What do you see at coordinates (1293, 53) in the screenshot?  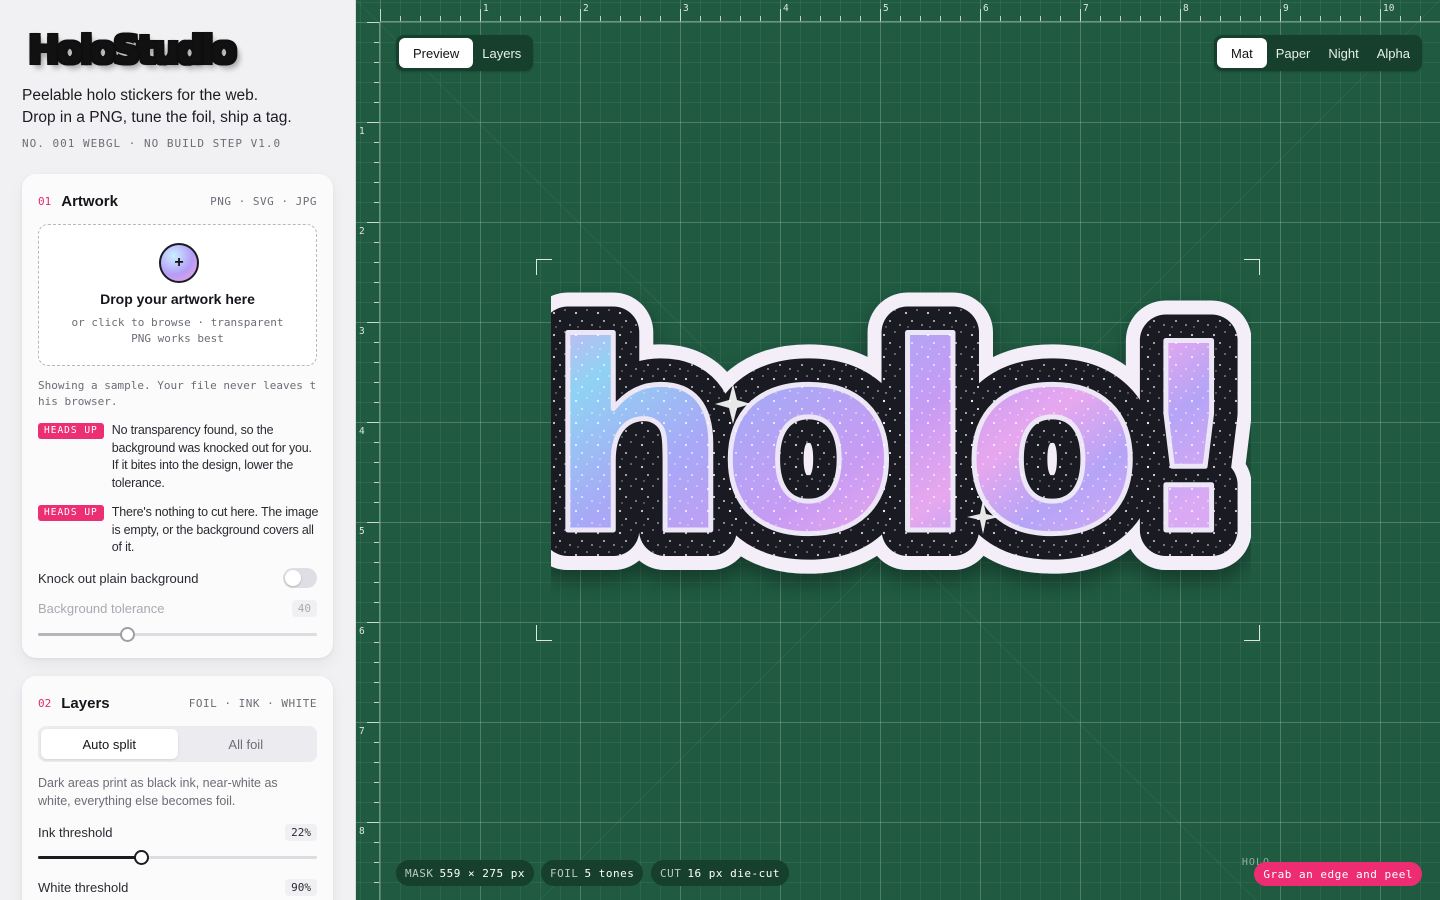 I see `bg-paper-button: Paper` at bounding box center [1293, 53].